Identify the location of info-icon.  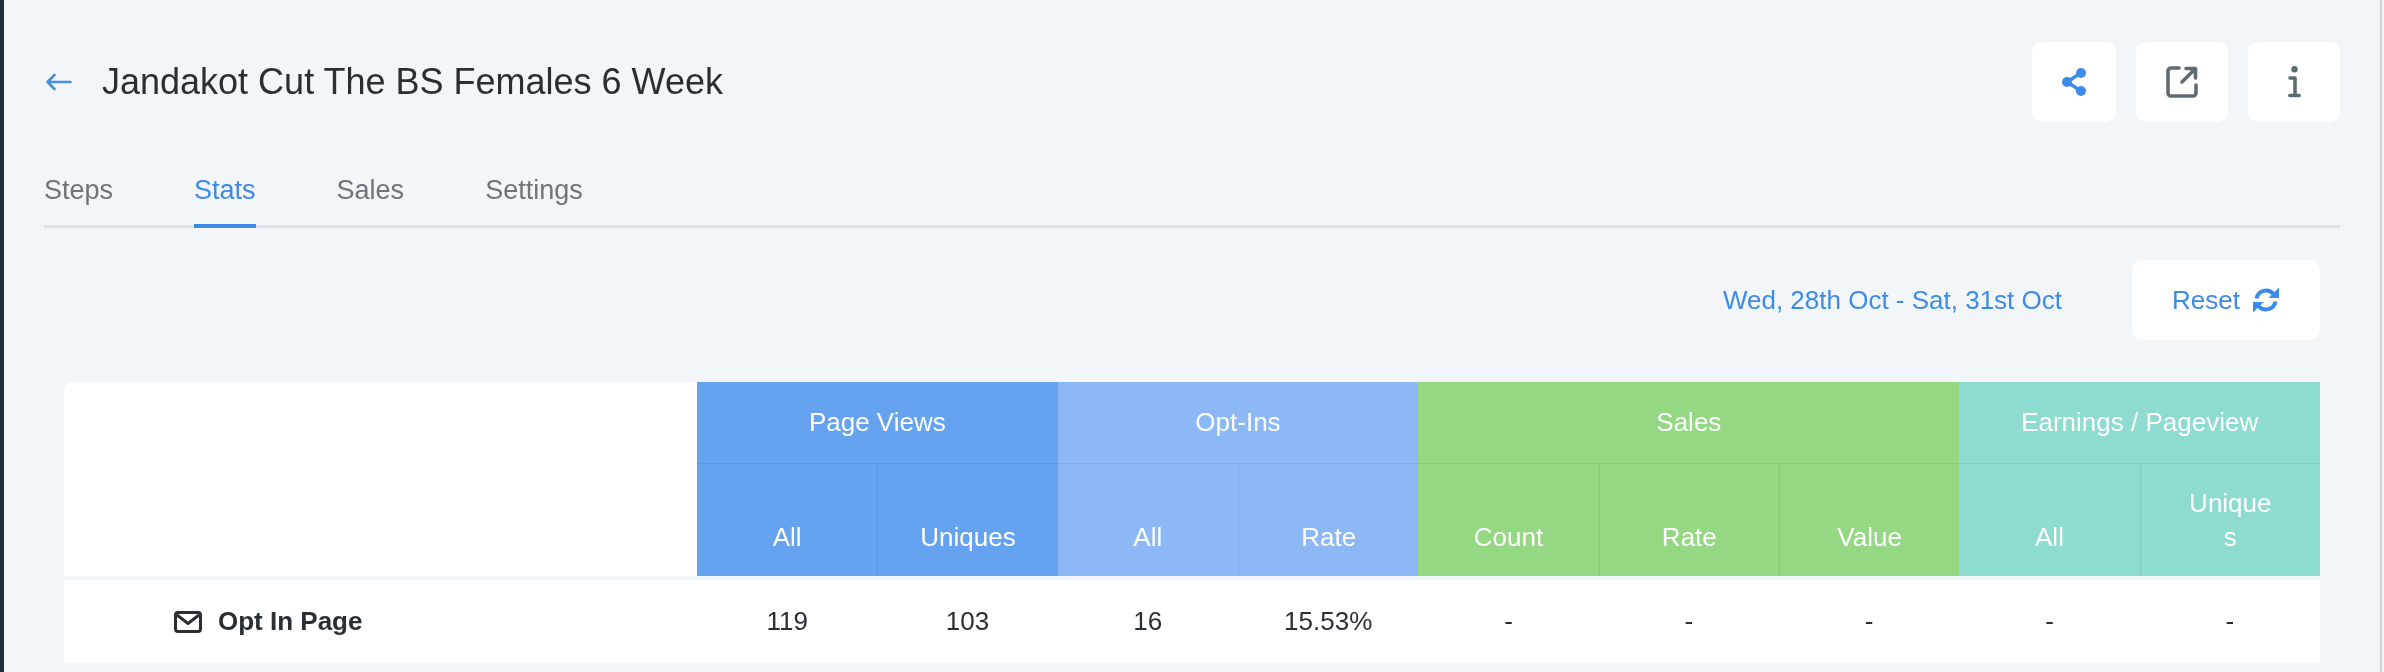
(2294, 82).